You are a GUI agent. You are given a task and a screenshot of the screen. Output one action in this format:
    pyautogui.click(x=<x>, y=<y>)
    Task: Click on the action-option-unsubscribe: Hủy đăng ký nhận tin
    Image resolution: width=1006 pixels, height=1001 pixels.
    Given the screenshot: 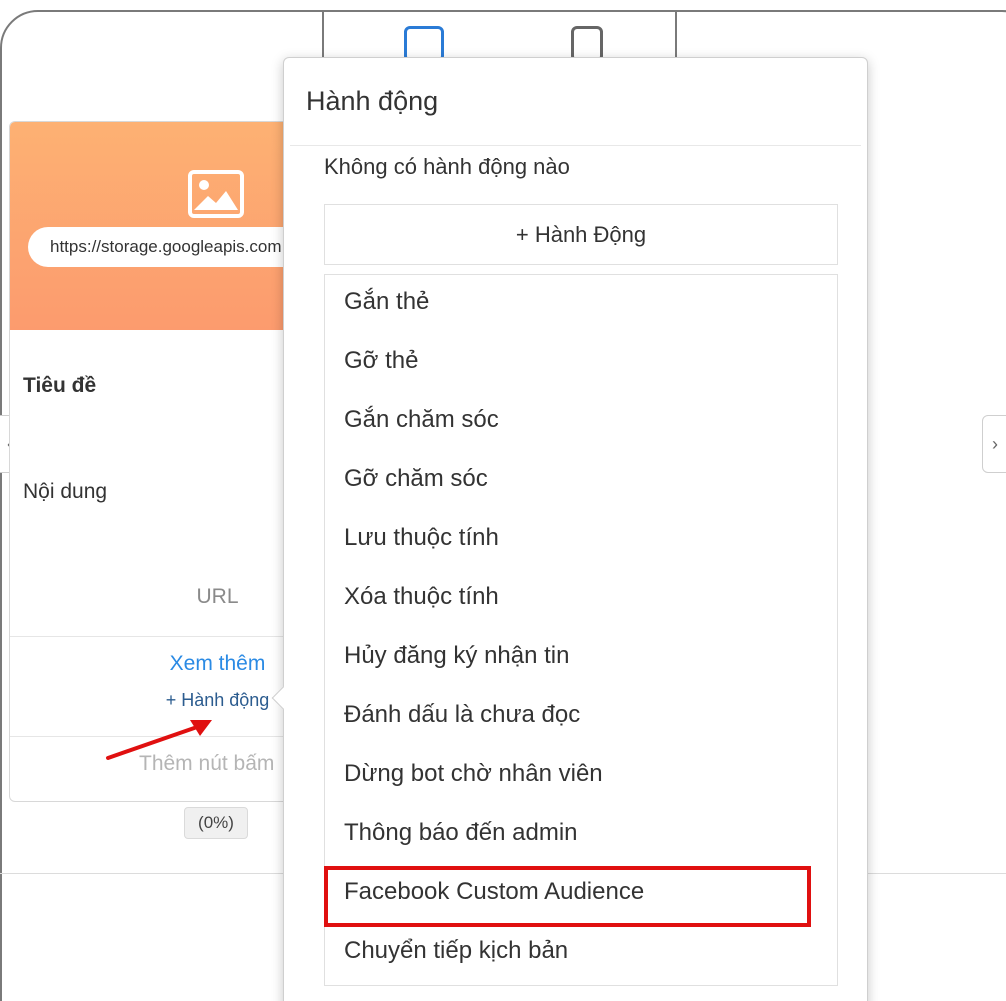 What is the action you would take?
    pyautogui.click(x=456, y=656)
    